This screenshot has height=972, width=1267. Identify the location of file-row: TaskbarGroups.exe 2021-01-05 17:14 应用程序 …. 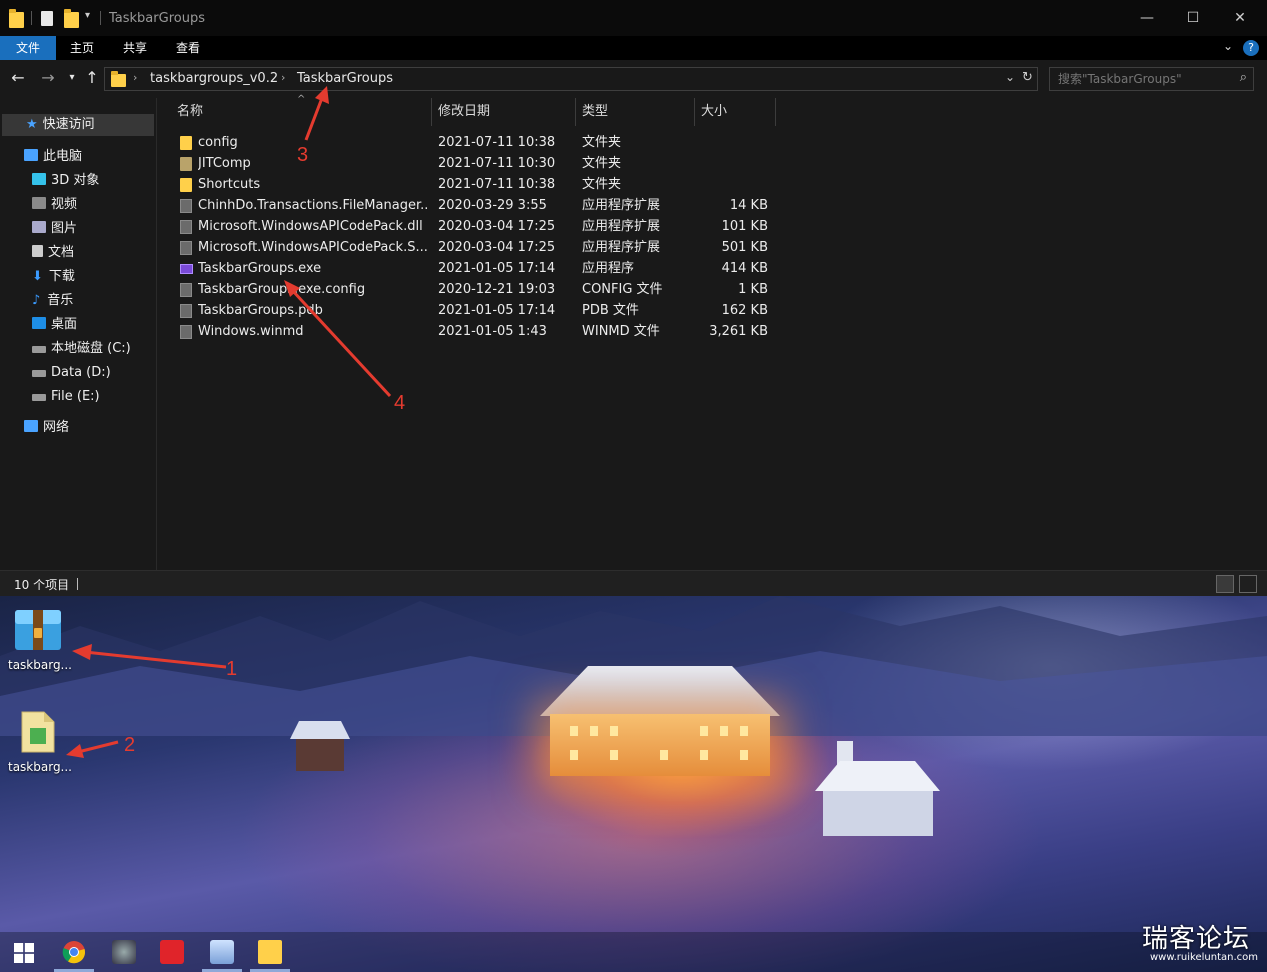
(475, 268).